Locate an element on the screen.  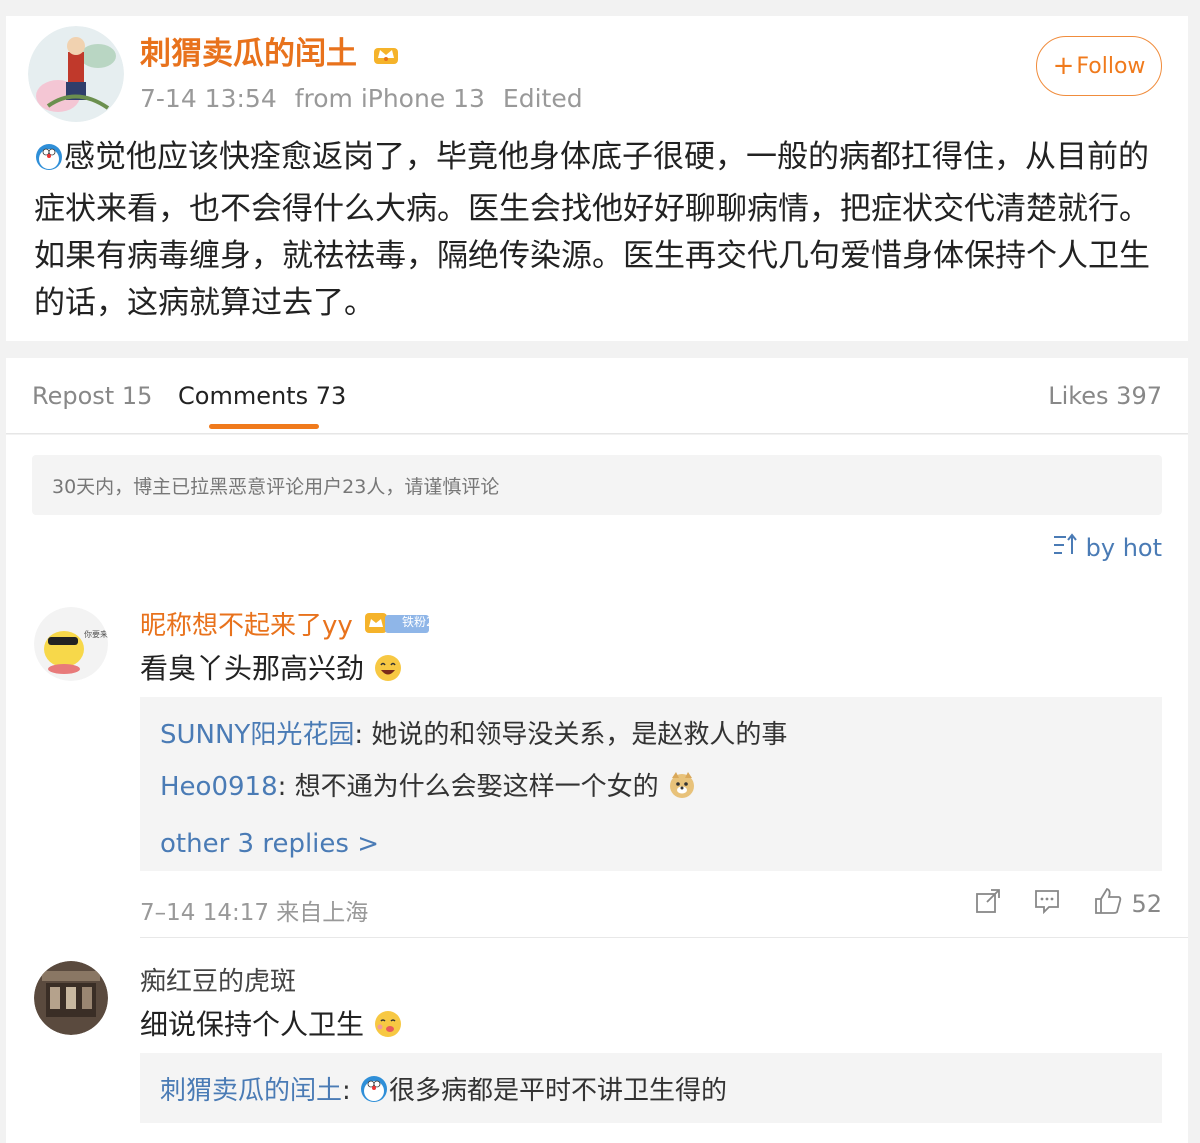
laughing-emoji-icon is located at coordinates (388, 671).